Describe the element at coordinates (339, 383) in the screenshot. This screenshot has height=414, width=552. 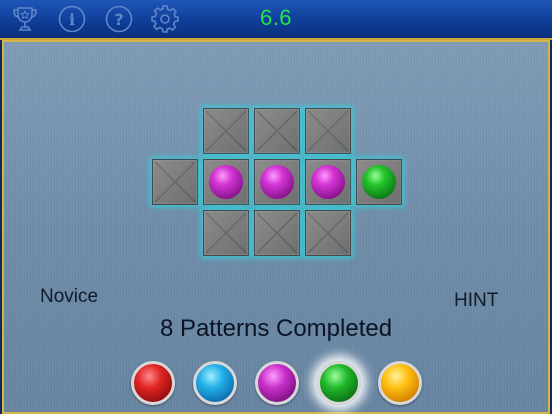
I see `color-button-green` at that location.